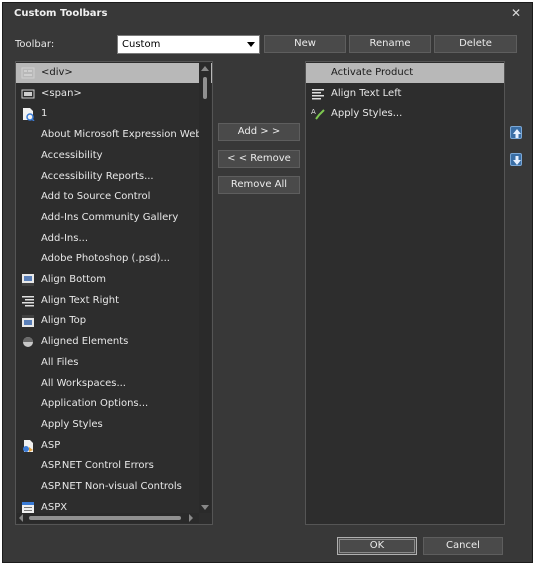  I want to click on aligned-elements-icon, so click(28, 342).